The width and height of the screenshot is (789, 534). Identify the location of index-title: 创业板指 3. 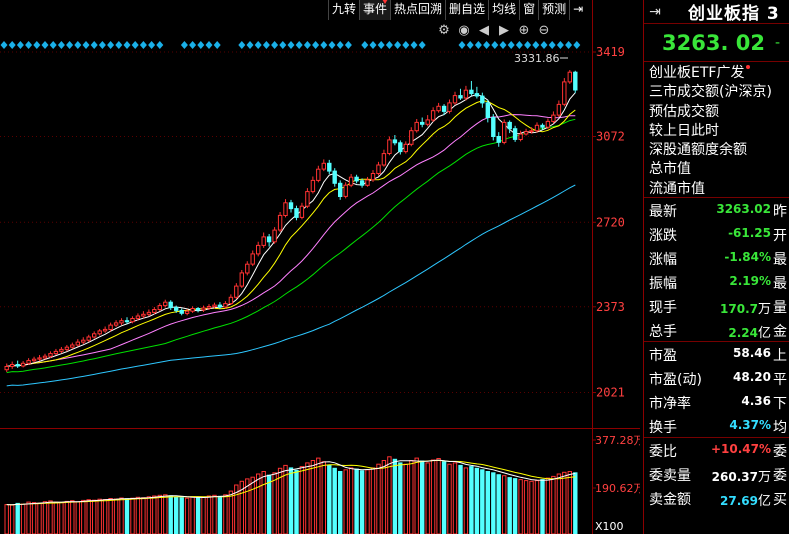
(734, 14).